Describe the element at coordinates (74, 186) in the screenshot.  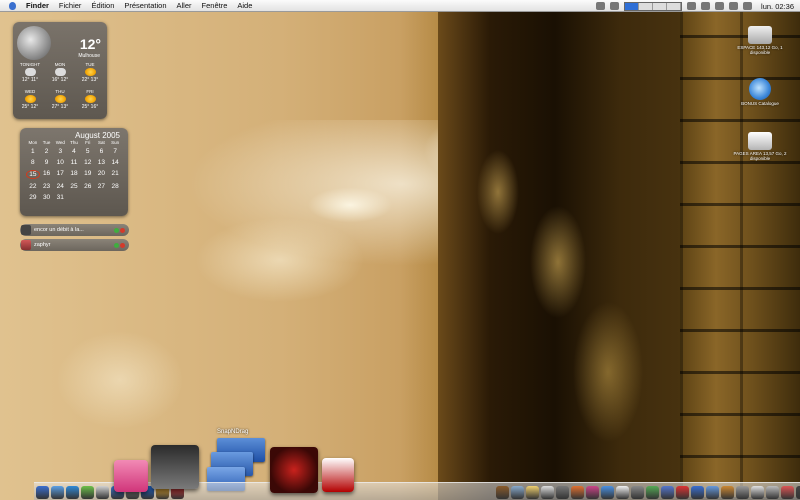
I see `calendar-day: 25` at that location.